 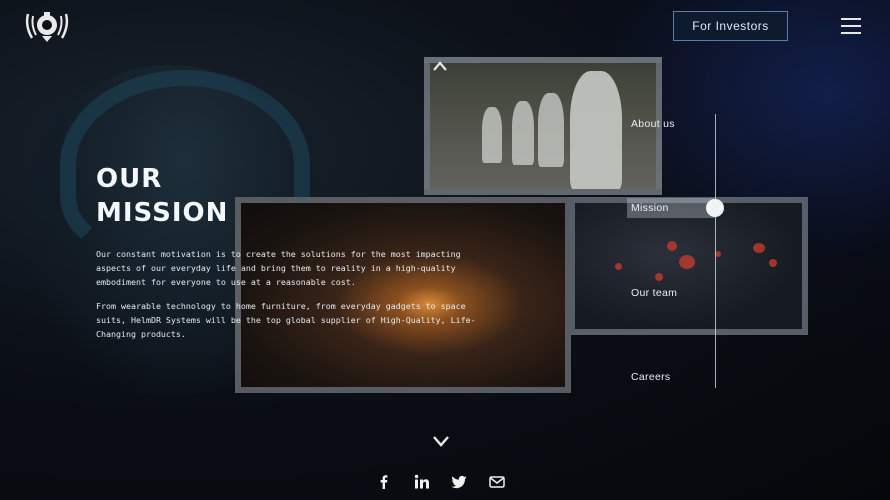 I want to click on for-investors-button: For Investors, so click(x=730, y=26).